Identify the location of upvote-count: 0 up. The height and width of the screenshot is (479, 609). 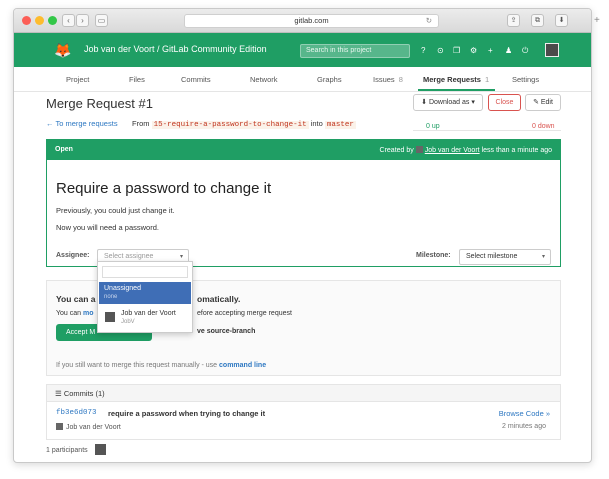
(433, 126).